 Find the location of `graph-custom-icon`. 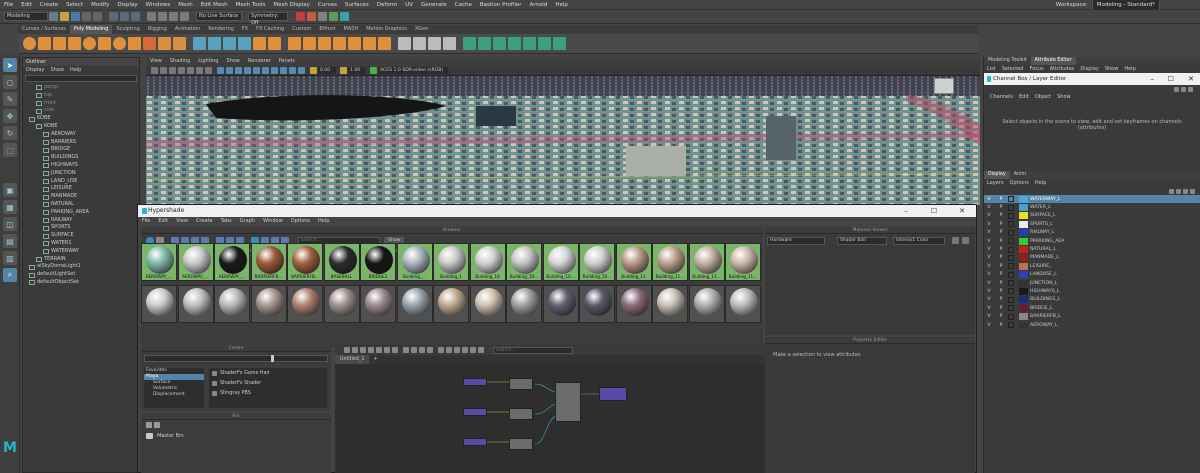

graph-custom-icon is located at coordinates (430, 350).